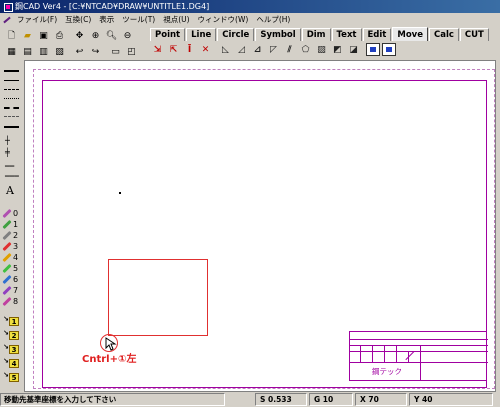 This screenshot has width=500, height=407. What do you see at coordinates (10, 190) in the screenshot?
I see `text-tool-icon: A` at bounding box center [10, 190].